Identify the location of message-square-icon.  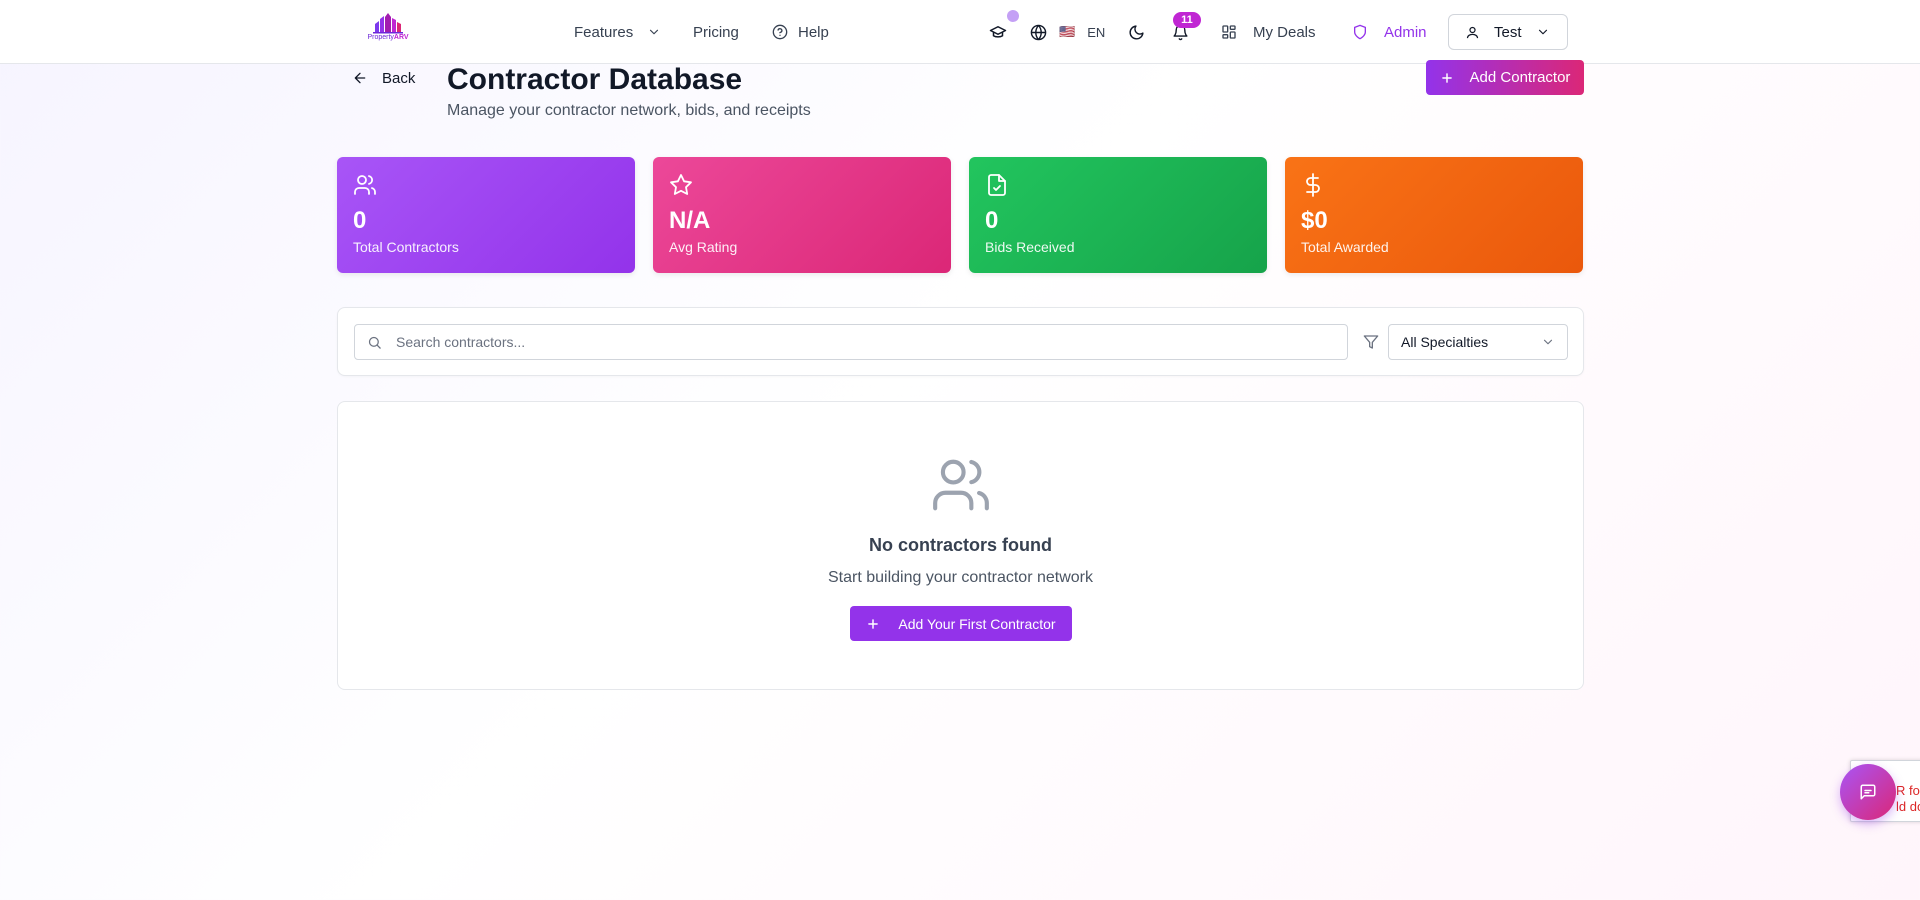
(1868, 792).